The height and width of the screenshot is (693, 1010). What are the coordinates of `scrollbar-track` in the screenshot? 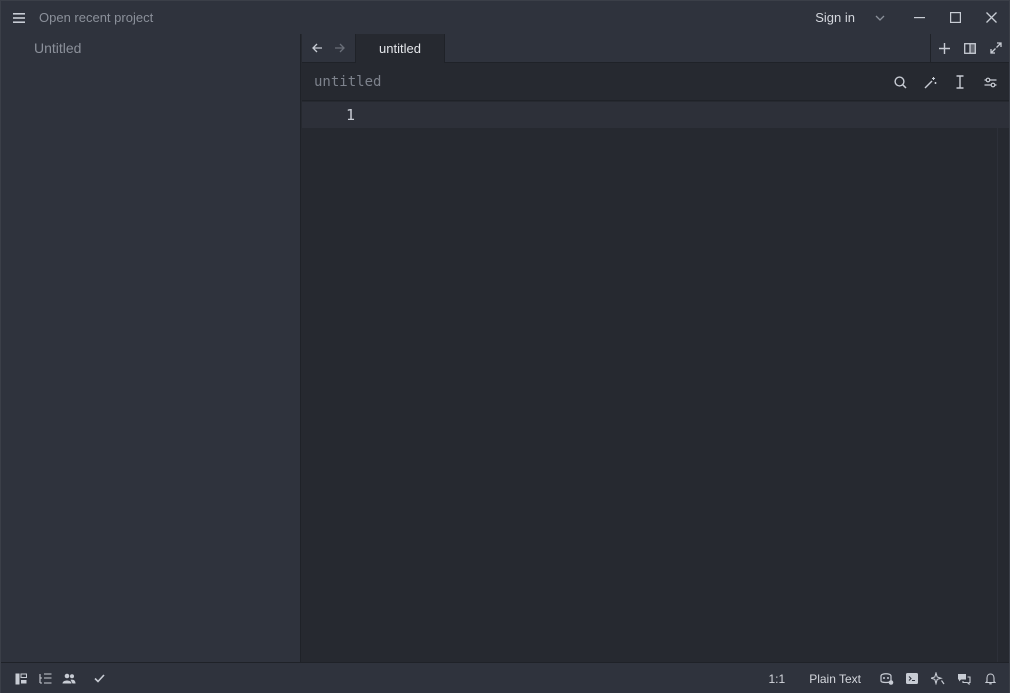 It's located at (1003, 382).